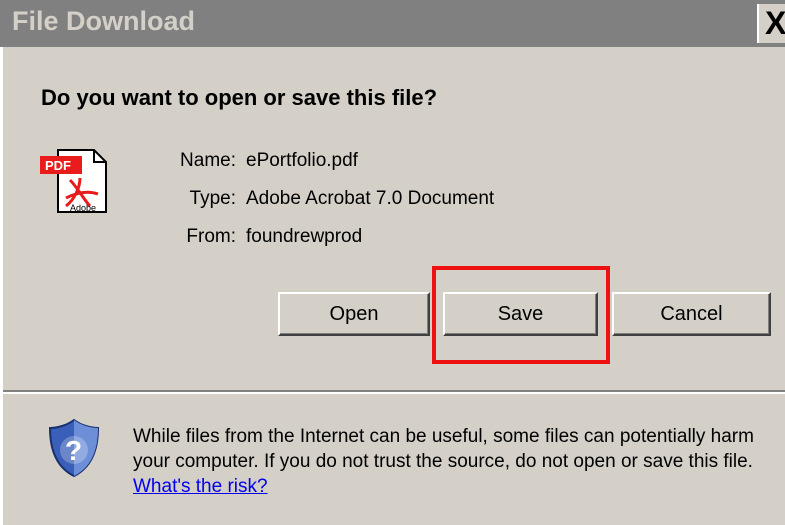  Describe the element at coordinates (521, 315) in the screenshot. I see `save-highlight-annotation` at that location.